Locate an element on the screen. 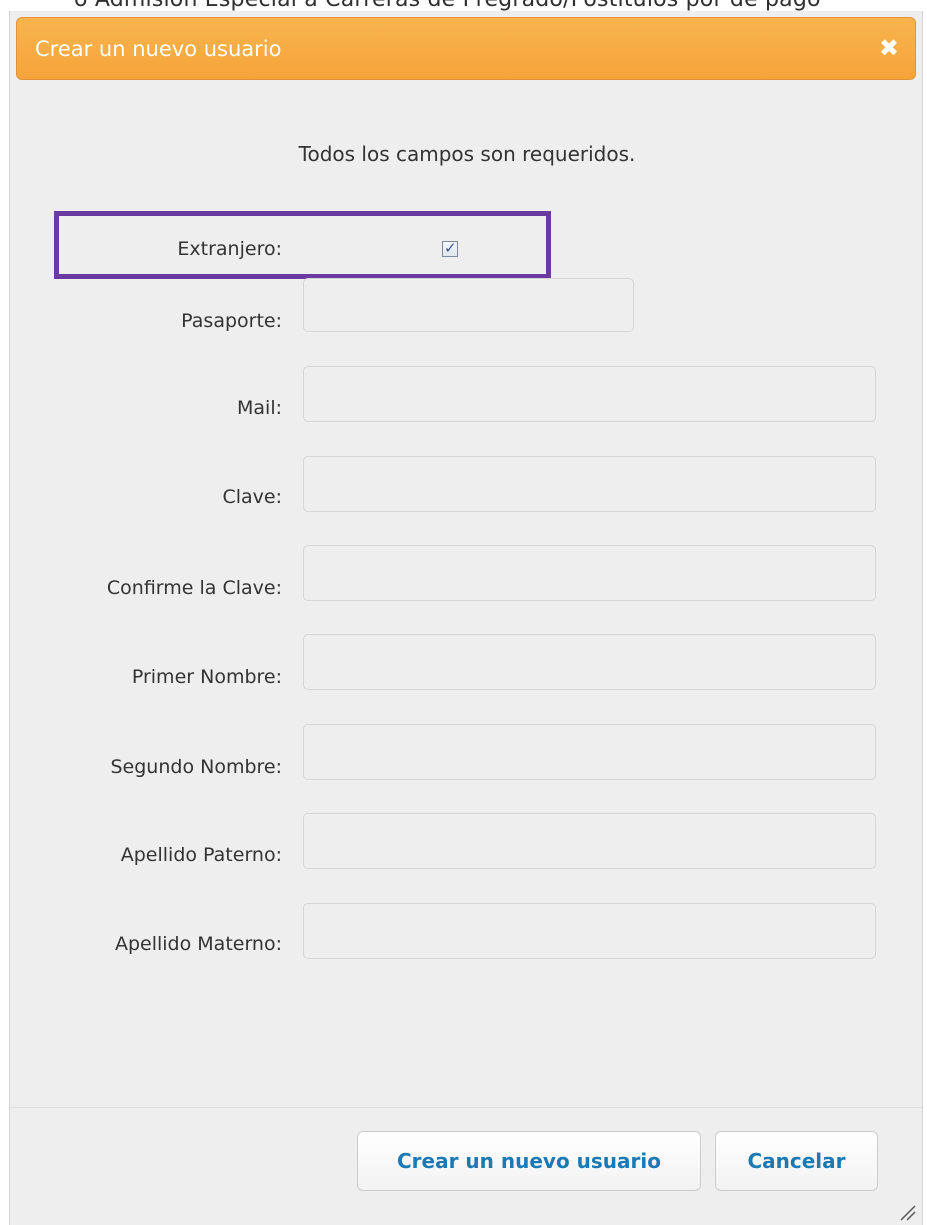  checkmark-icon: ✓ is located at coordinates (450, 248).